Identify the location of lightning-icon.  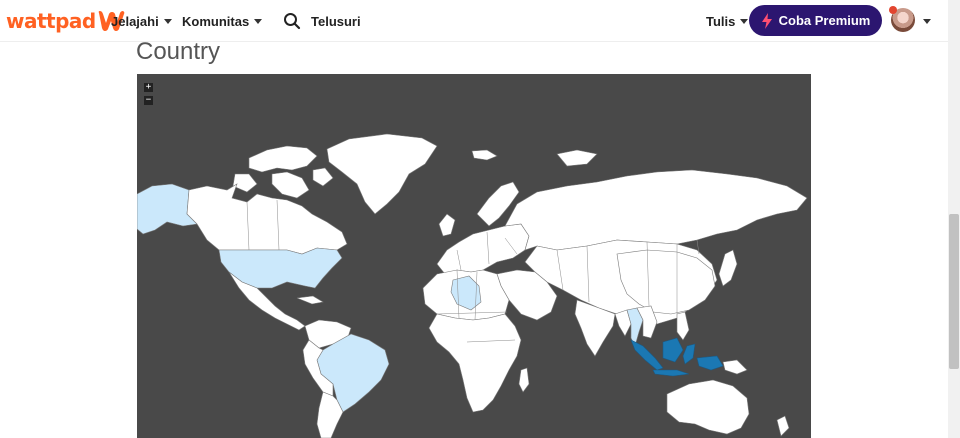
(766, 20).